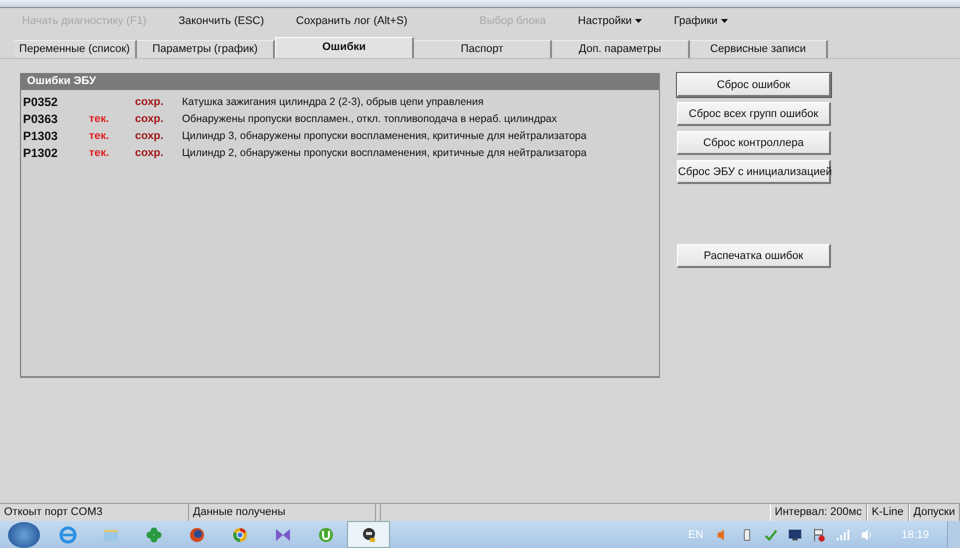 The image size is (960, 548). Describe the element at coordinates (819, 534) in the screenshot. I see `flag-icon` at that location.